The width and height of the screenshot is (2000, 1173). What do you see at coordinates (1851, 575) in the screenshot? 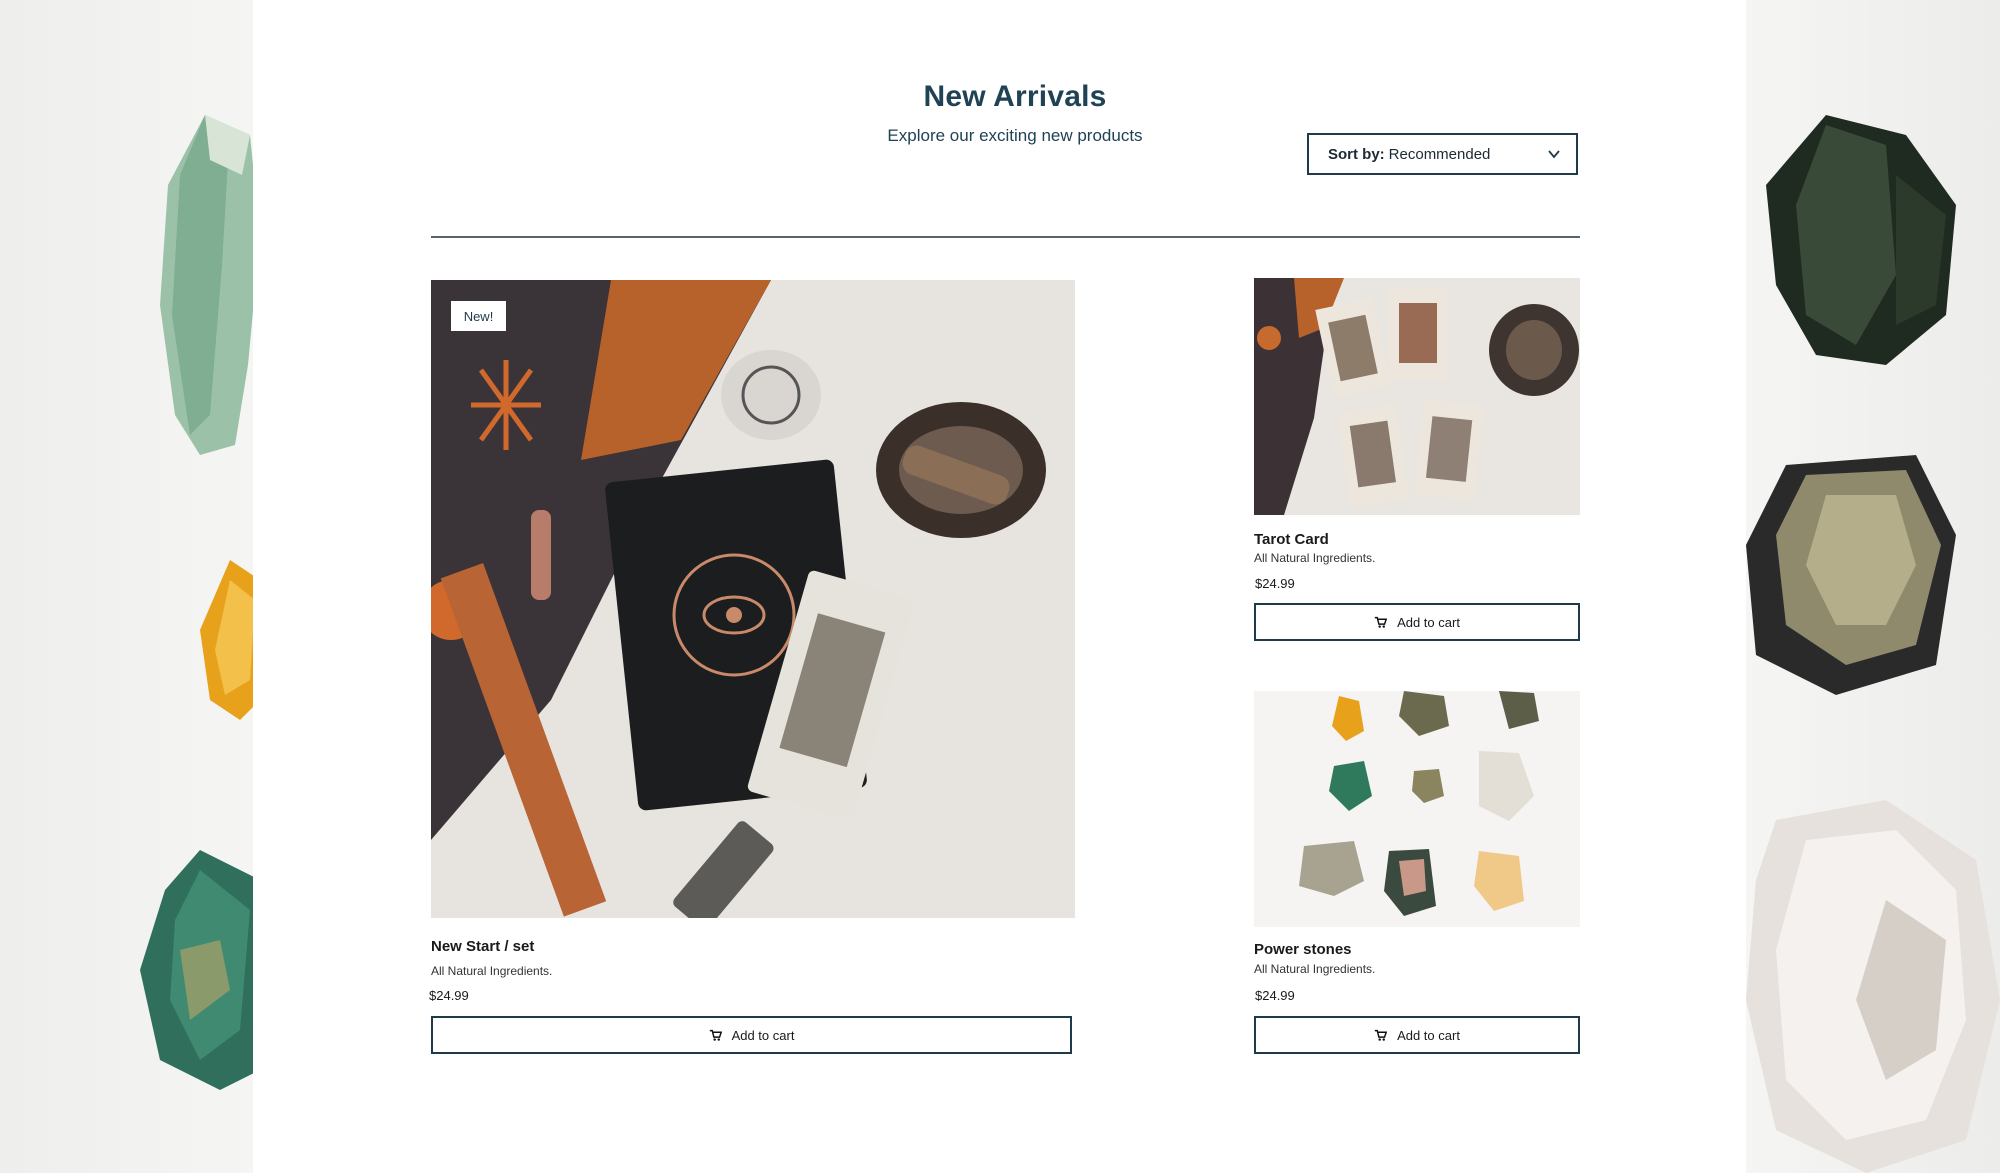
I see `pyrite-rock-decor` at bounding box center [1851, 575].